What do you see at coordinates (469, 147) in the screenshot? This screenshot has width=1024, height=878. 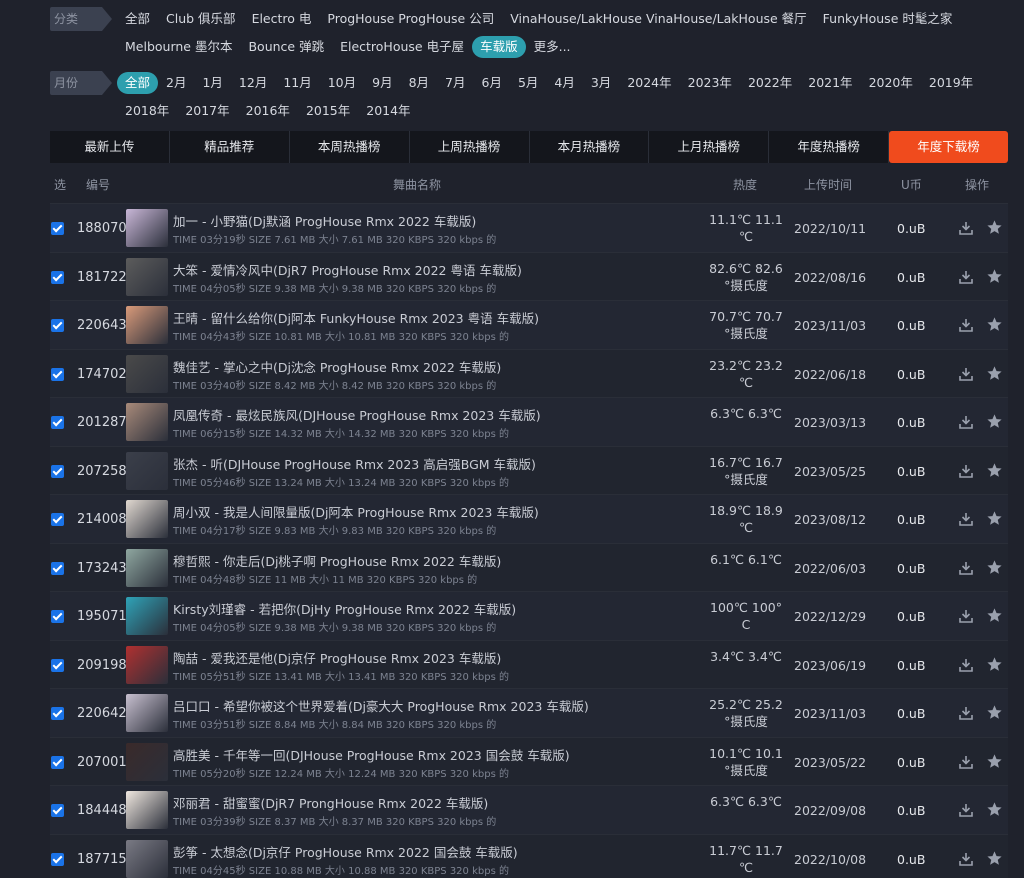 I see `tab-3: 上周热播榜` at bounding box center [469, 147].